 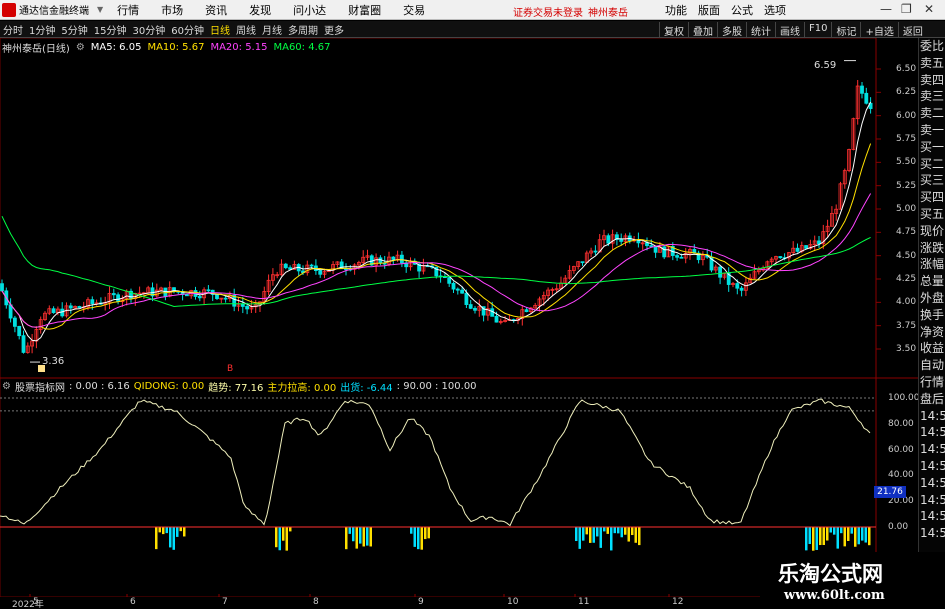 What do you see at coordinates (932, 113) in the screenshot?
I see `side-panel-item: 卖二` at bounding box center [932, 113].